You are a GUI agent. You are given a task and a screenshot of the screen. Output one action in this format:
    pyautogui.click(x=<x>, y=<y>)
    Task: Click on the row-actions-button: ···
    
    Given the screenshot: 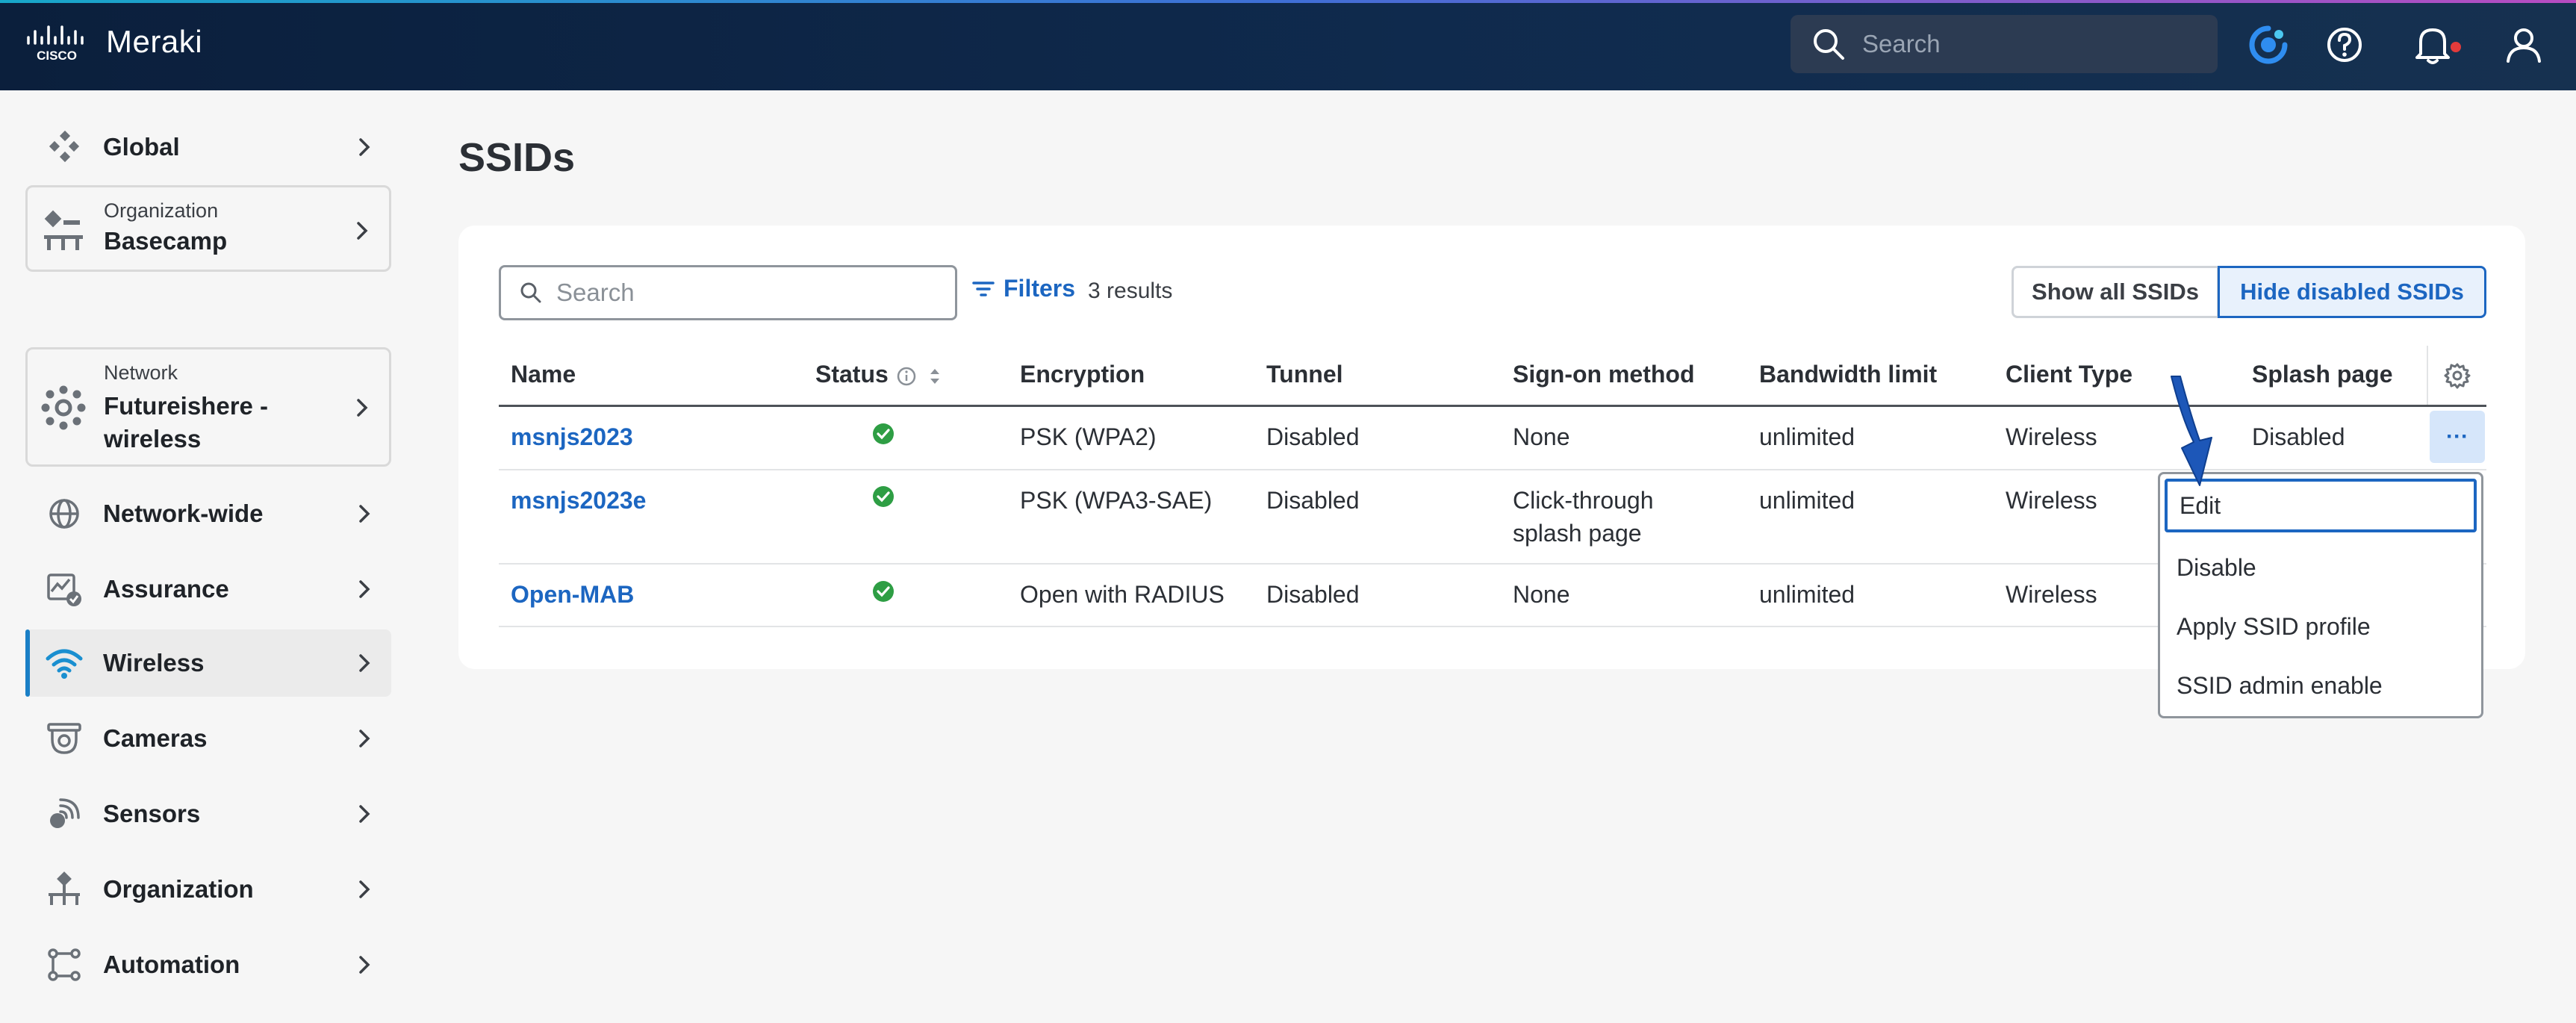 What is the action you would take?
    pyautogui.click(x=2457, y=437)
    